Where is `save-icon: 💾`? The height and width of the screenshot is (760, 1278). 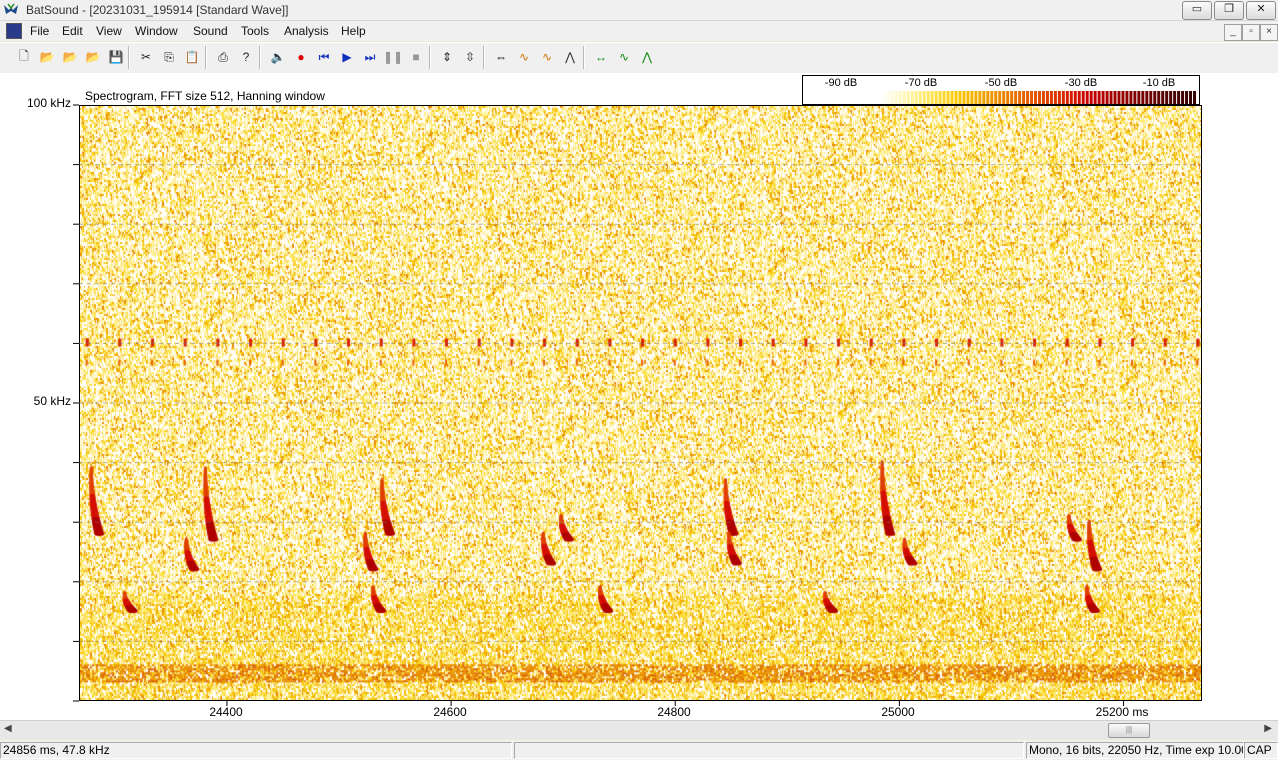 save-icon: 💾 is located at coordinates (116, 57).